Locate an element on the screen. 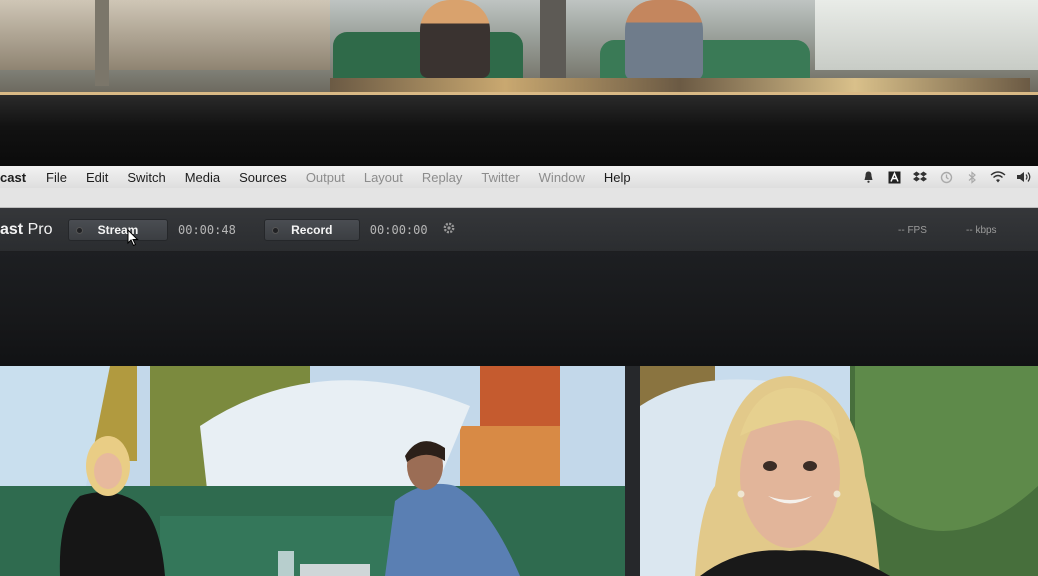 This screenshot has width=1038, height=576. bluetooth-icon is located at coordinates (972, 177).